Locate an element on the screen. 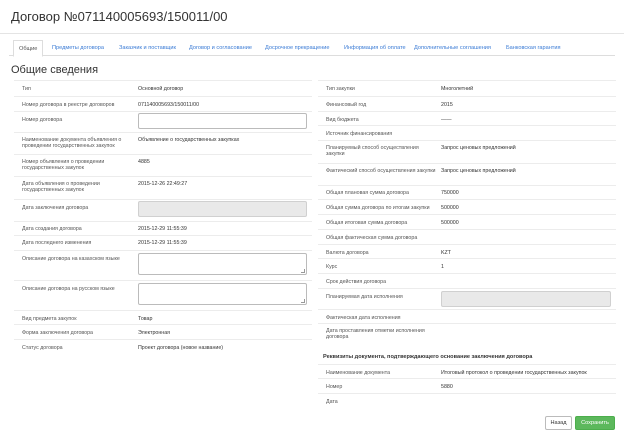 This screenshot has width=624, height=435. label-doc-date: Дата is located at coordinates (332, 402).